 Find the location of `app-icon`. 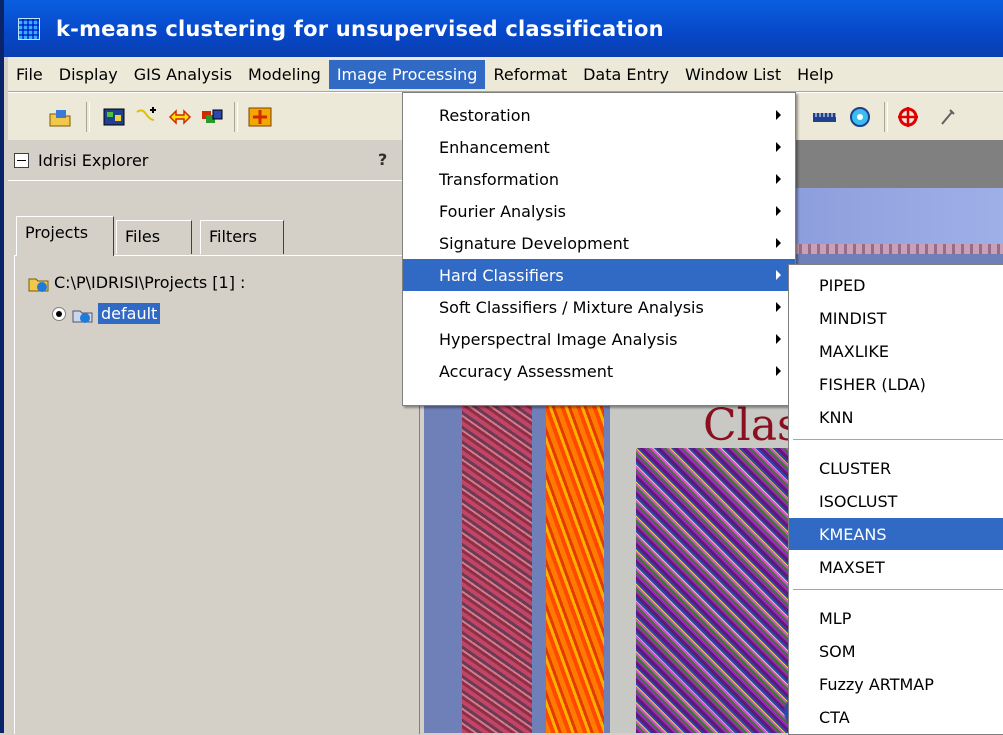

app-icon is located at coordinates (29, 28).